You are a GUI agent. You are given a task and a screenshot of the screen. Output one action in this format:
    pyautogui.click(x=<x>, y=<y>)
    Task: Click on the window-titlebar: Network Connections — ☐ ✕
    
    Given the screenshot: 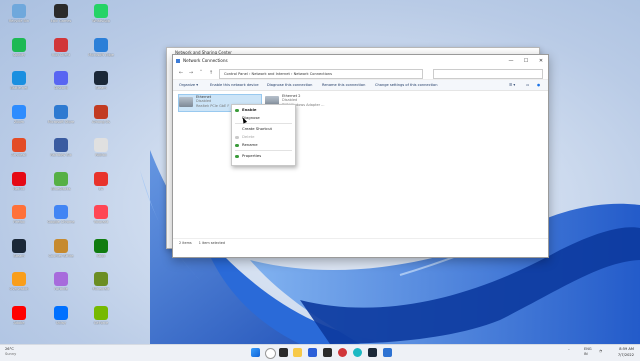 What is the action you would take?
    pyautogui.click(x=360, y=61)
    